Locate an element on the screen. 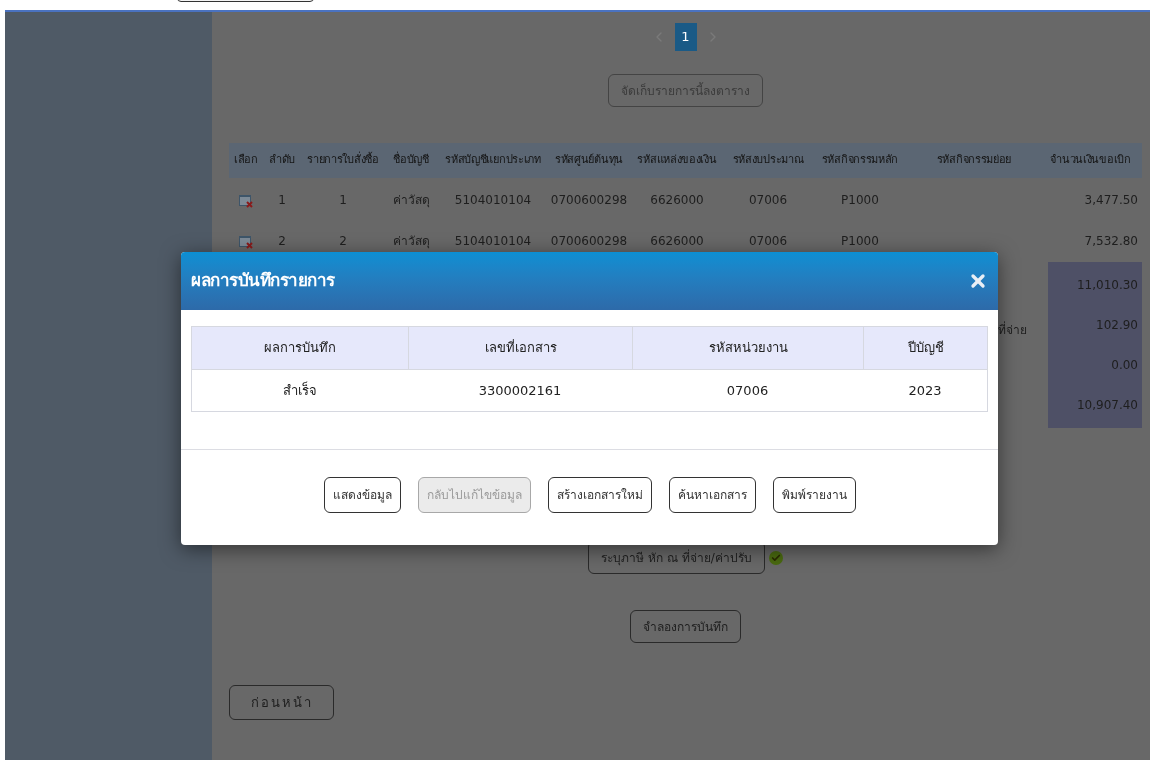  table-cell-text: 2023 is located at coordinates (925, 390).